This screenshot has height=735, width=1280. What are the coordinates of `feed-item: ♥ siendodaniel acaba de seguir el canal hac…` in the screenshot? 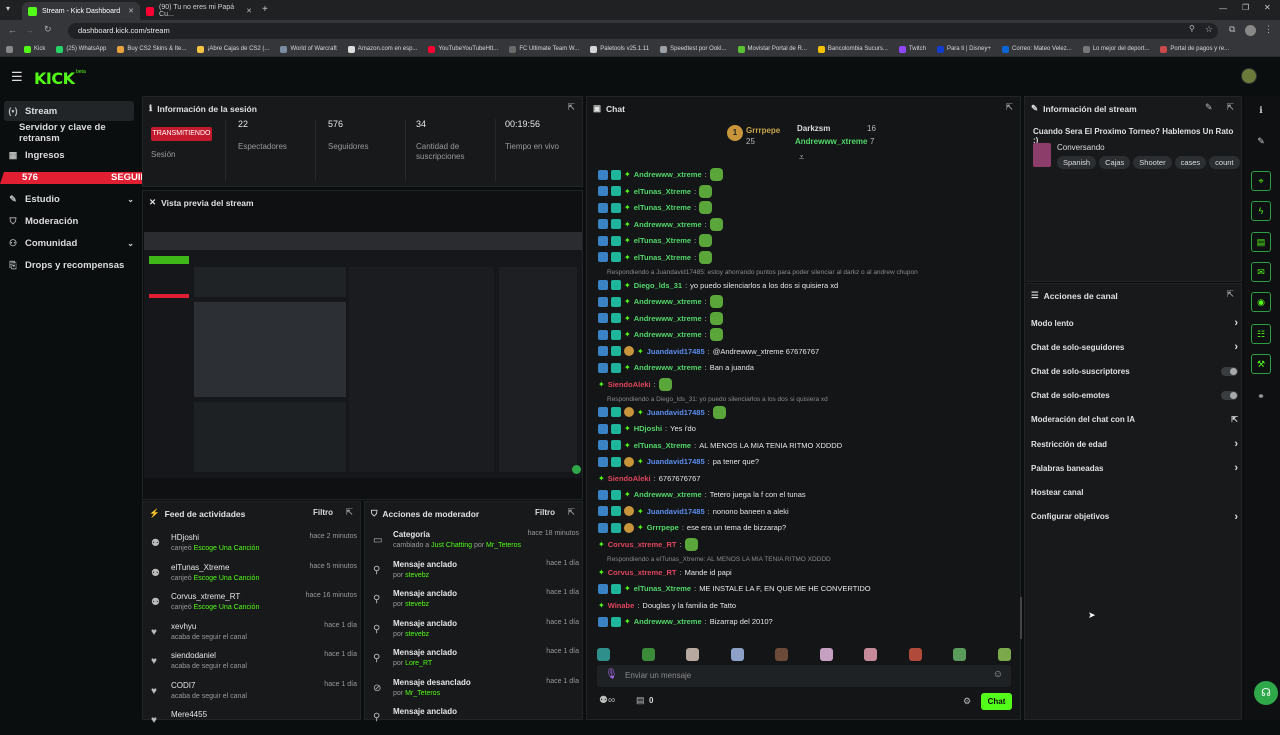 It's located at (254, 662).